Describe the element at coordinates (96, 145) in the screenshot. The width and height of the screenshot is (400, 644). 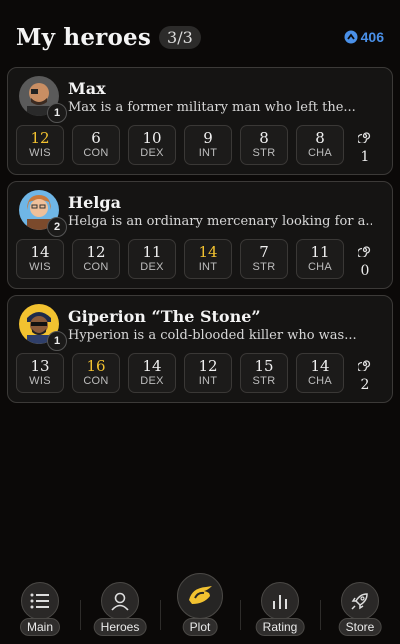
I see `stat-con: 6 CON` at that location.